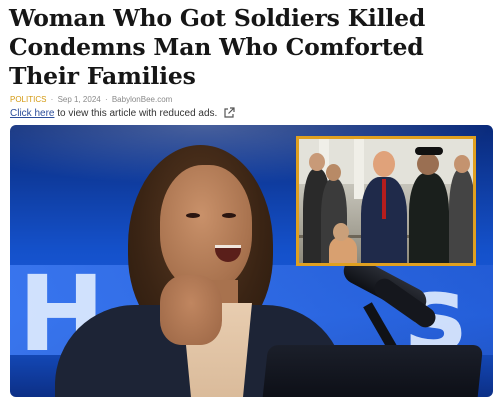 This screenshot has height=403, width=500. I want to click on speaker-face, so click(206, 227).